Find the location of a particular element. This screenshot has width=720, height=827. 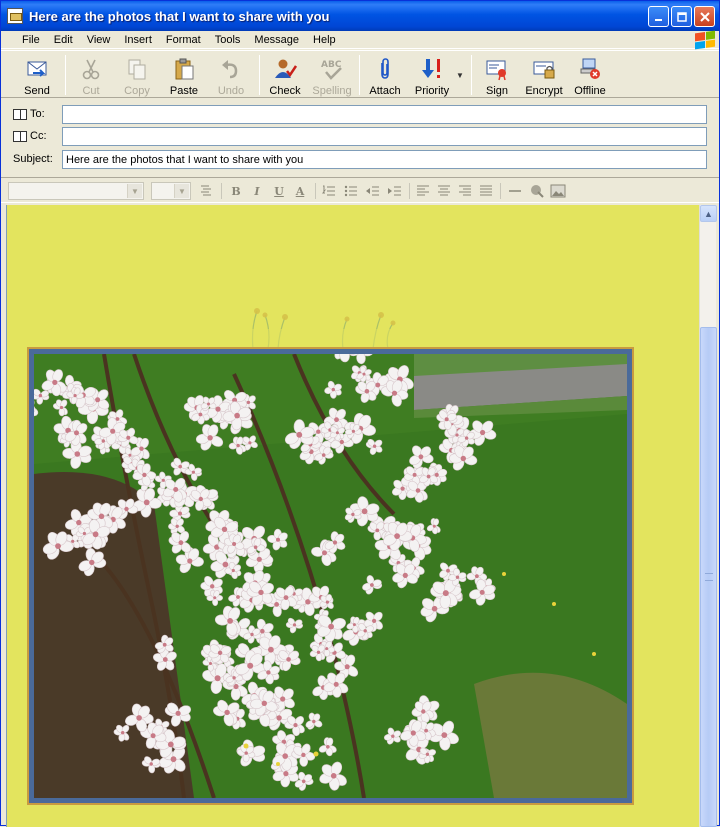

undo-button: Undo is located at coordinates (231, 75).